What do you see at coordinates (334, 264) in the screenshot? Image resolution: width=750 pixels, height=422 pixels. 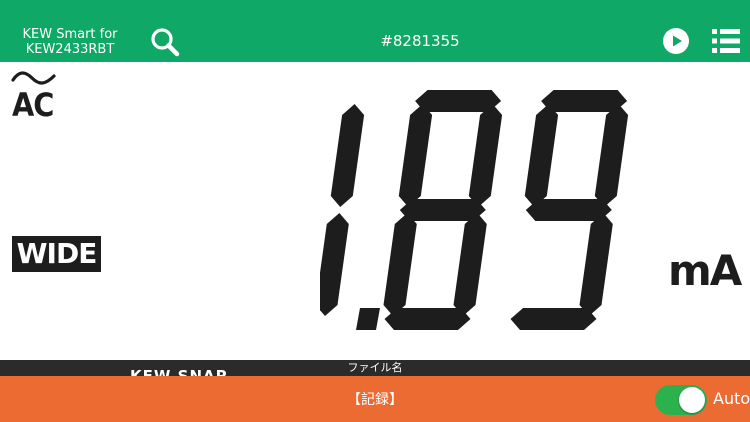 I see `lcd-digit-0-segment-c` at bounding box center [334, 264].